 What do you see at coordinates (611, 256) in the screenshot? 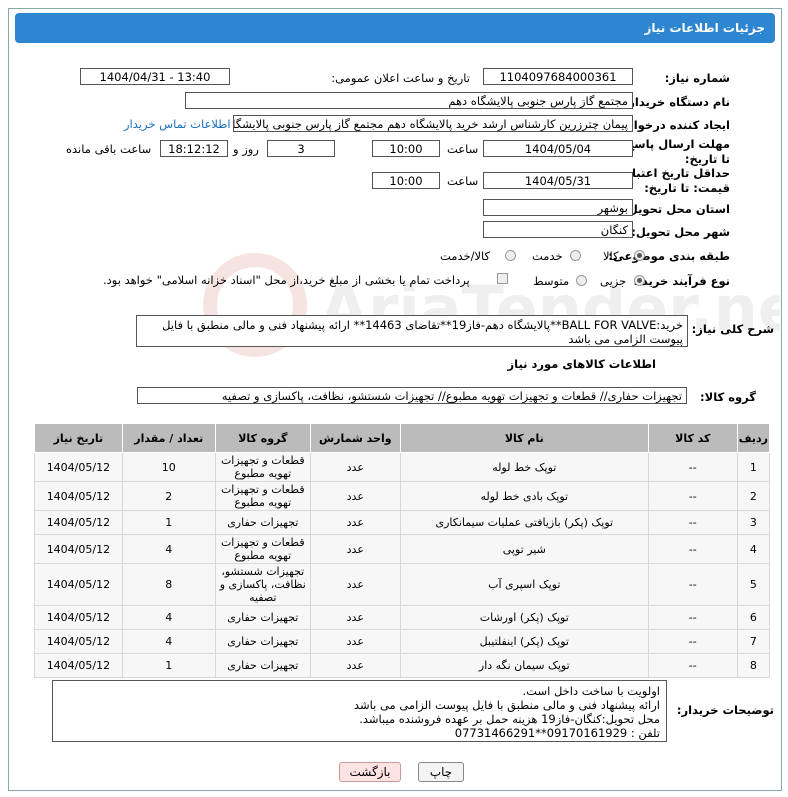
I see `category-goods-label: کالا` at bounding box center [611, 256].